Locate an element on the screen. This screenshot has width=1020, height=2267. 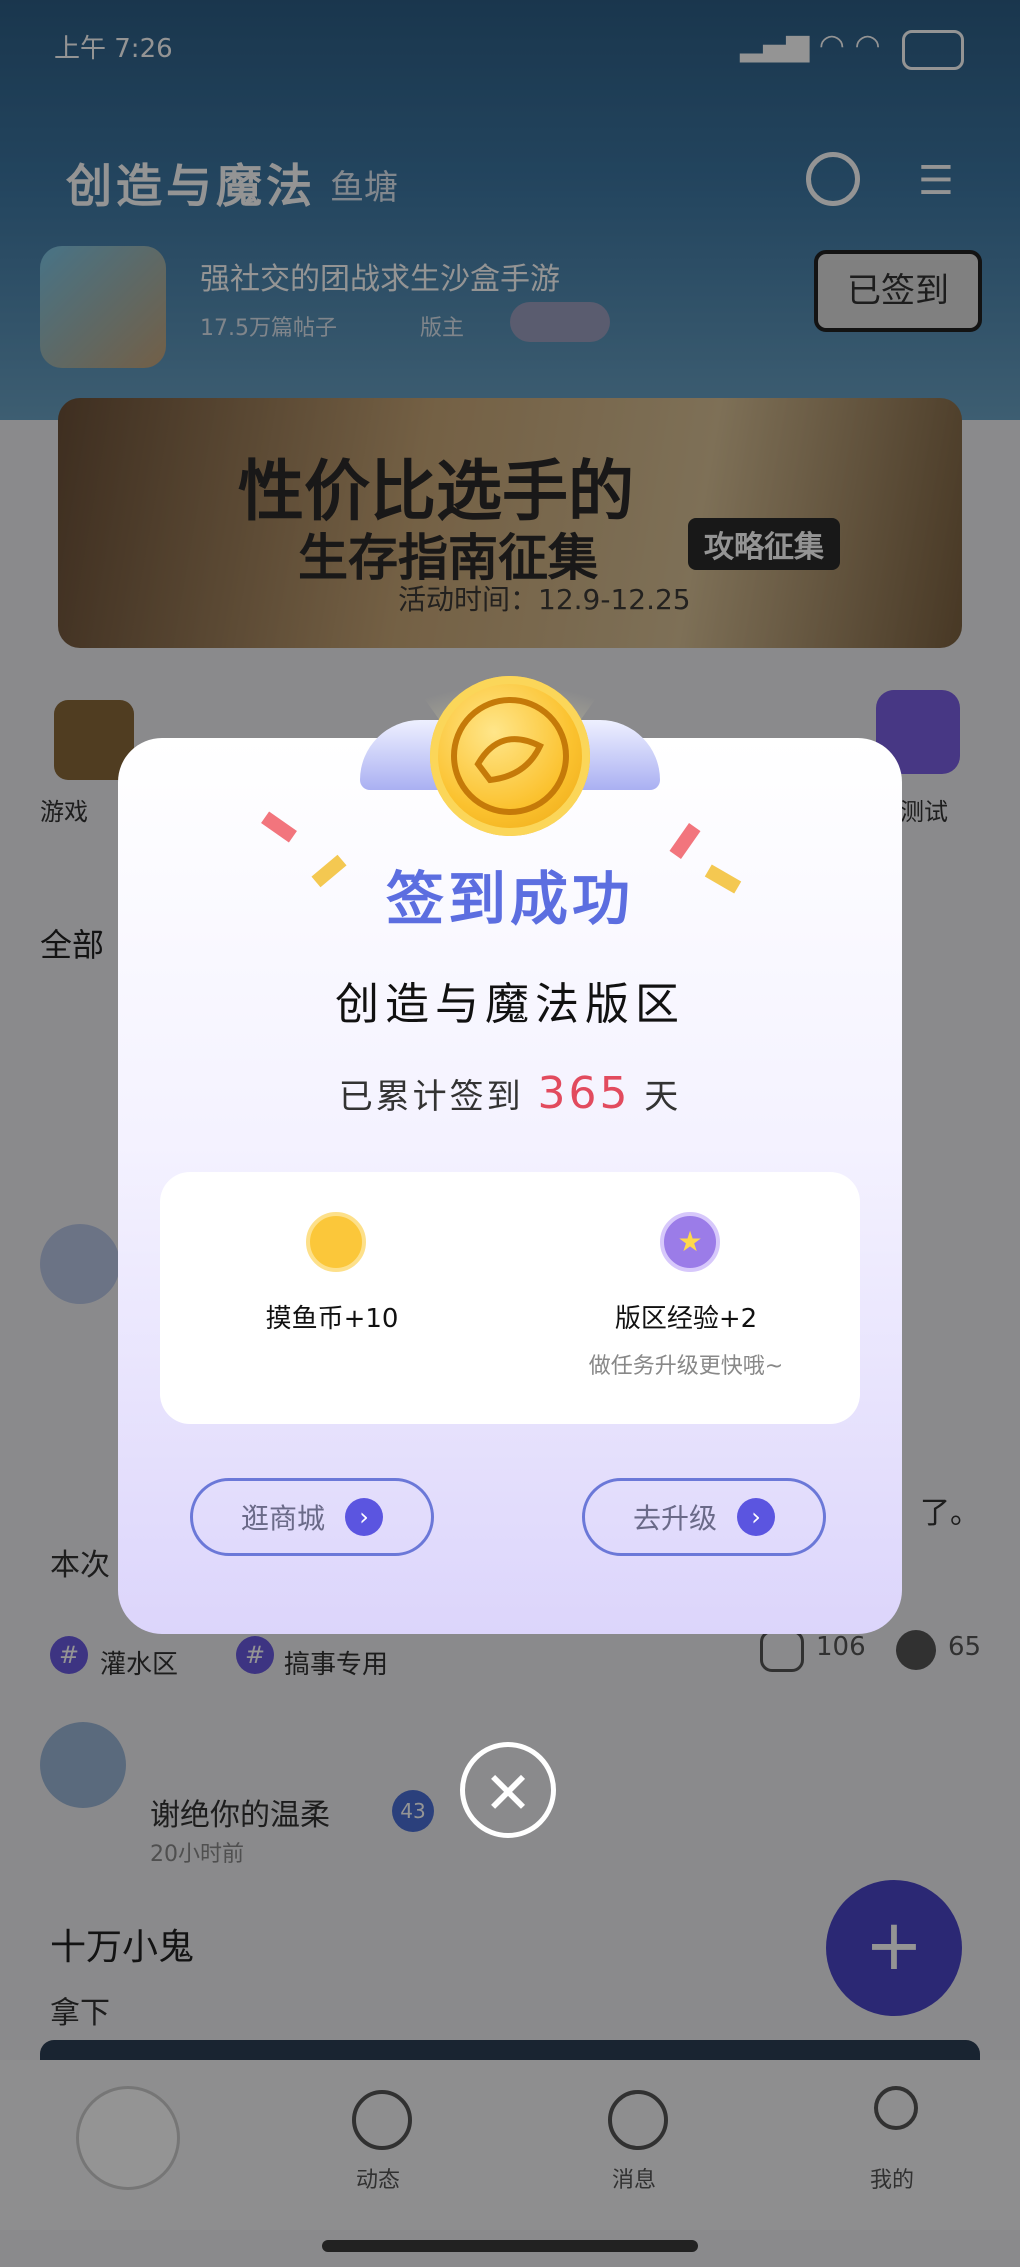
star-badge-icon: ★ is located at coordinates (690, 1242).